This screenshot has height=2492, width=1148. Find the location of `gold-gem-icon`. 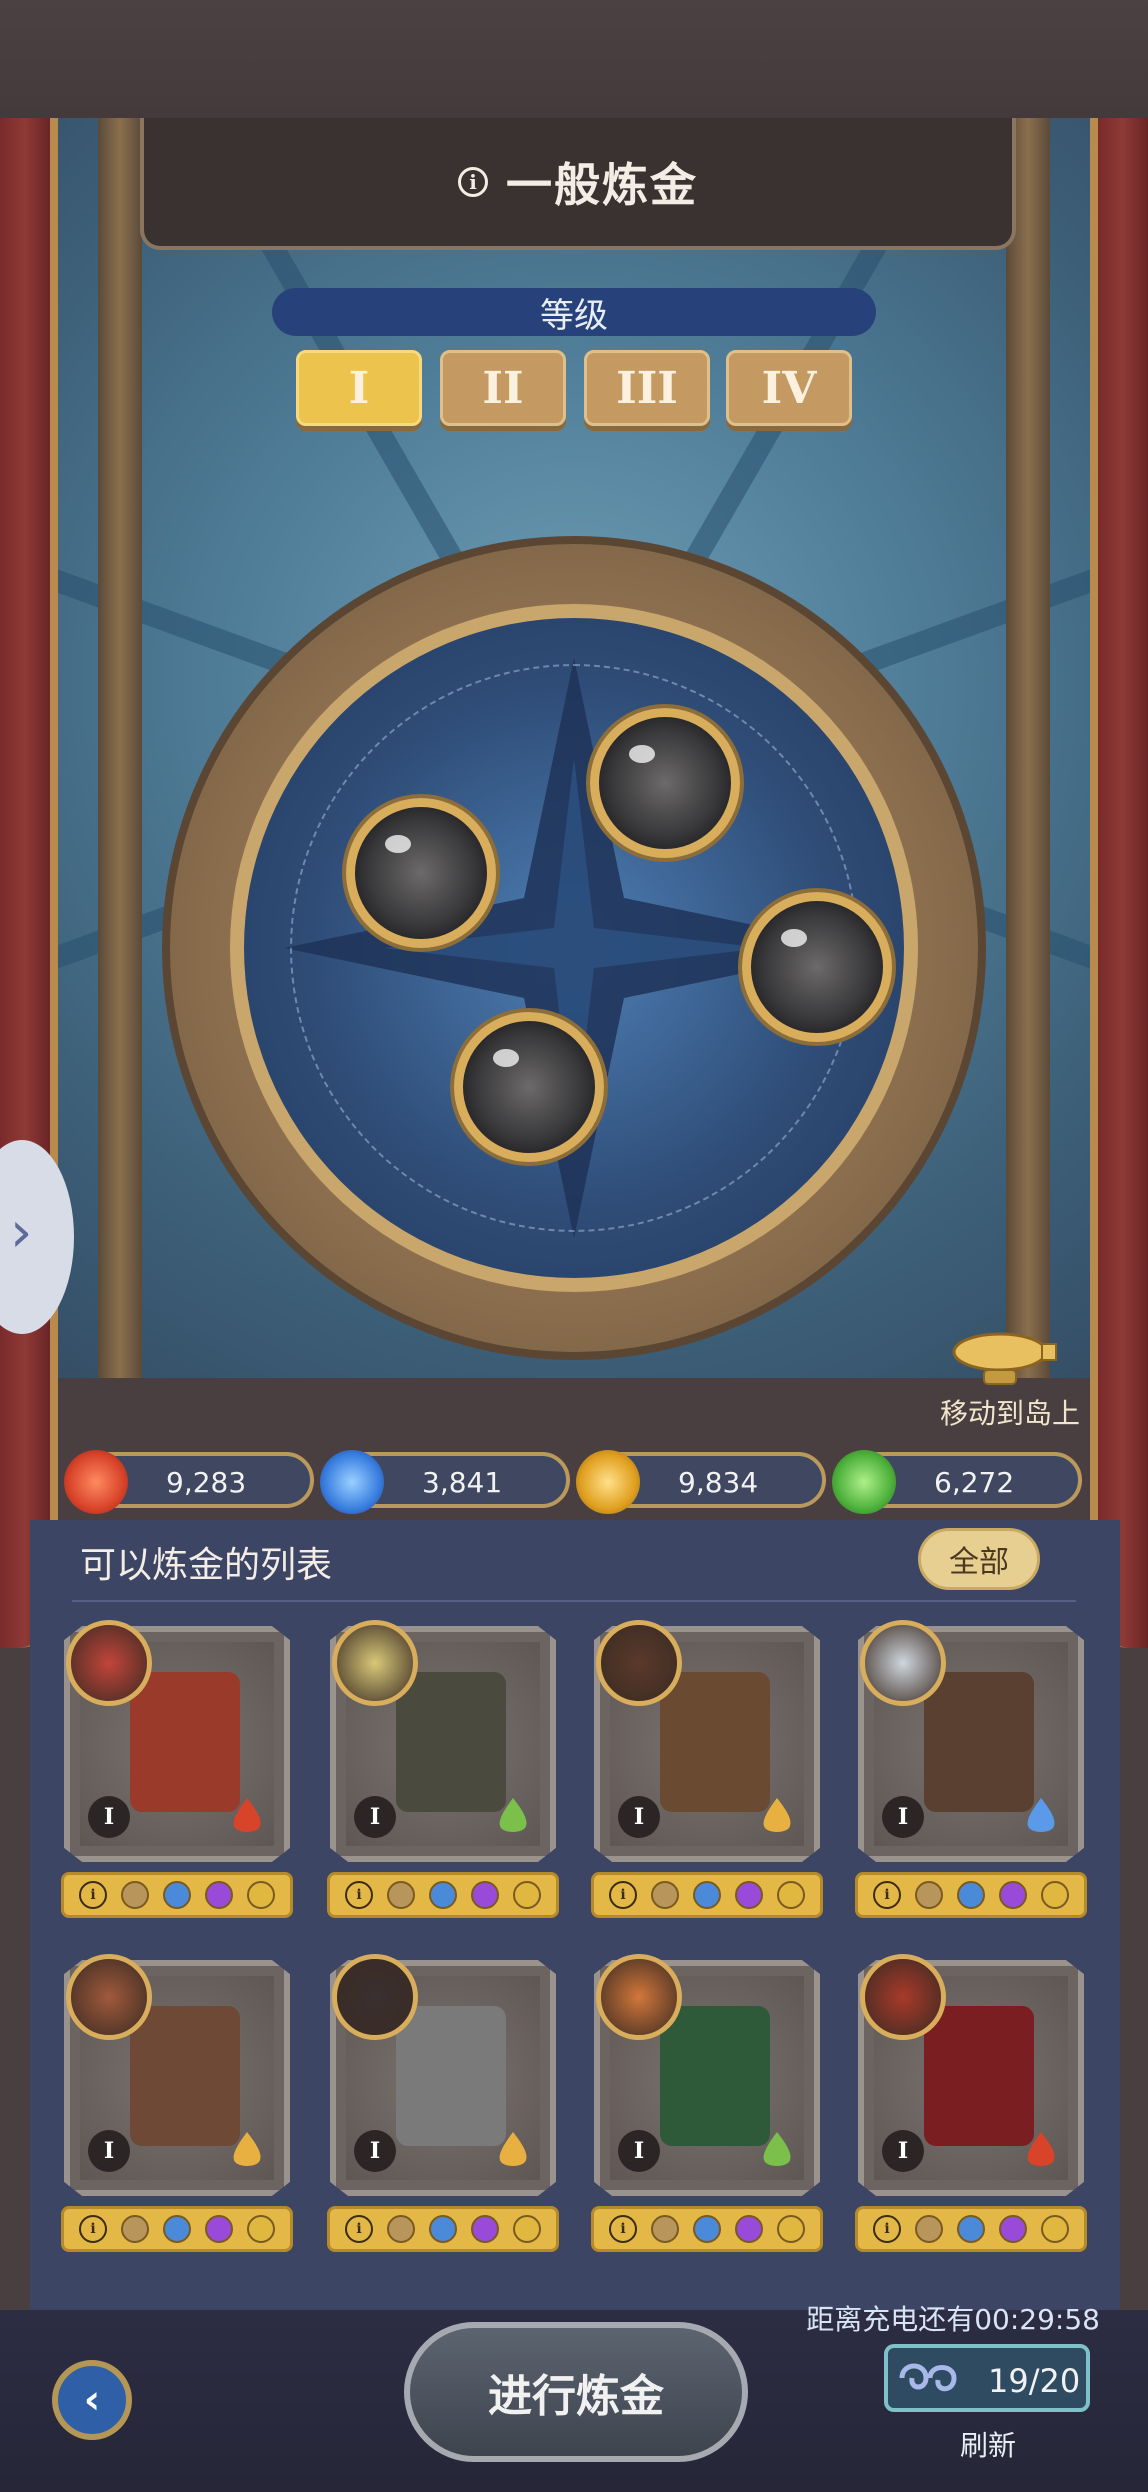

gold-gem-icon is located at coordinates (608, 1482).